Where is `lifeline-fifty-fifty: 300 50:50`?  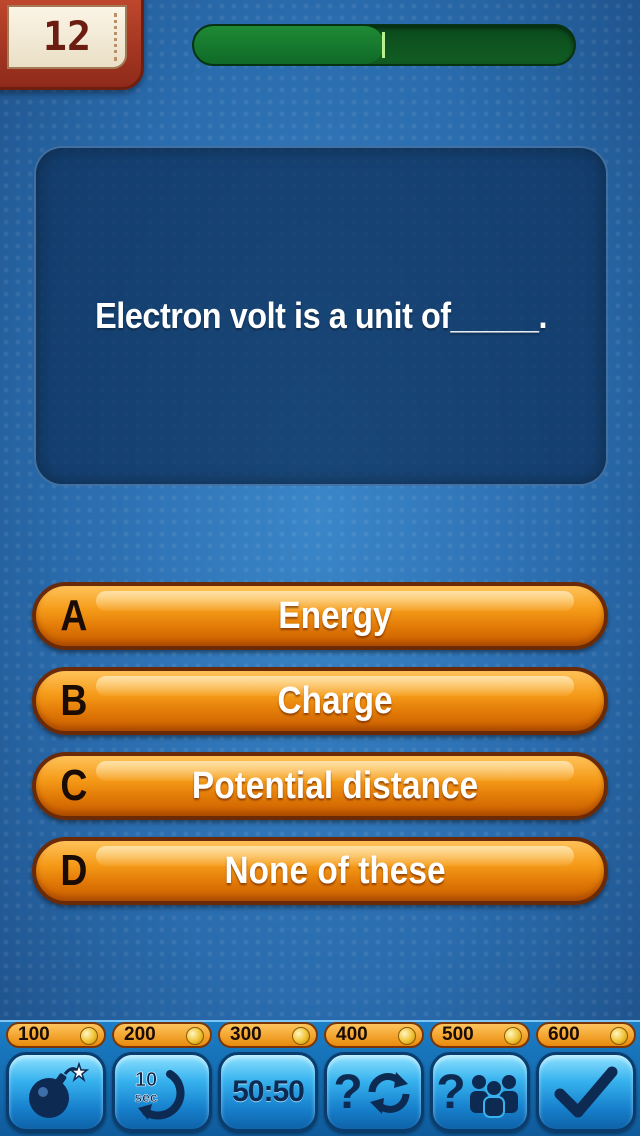
lifeline-fifty-fifty: 300 50:50 is located at coordinates (268, 1079).